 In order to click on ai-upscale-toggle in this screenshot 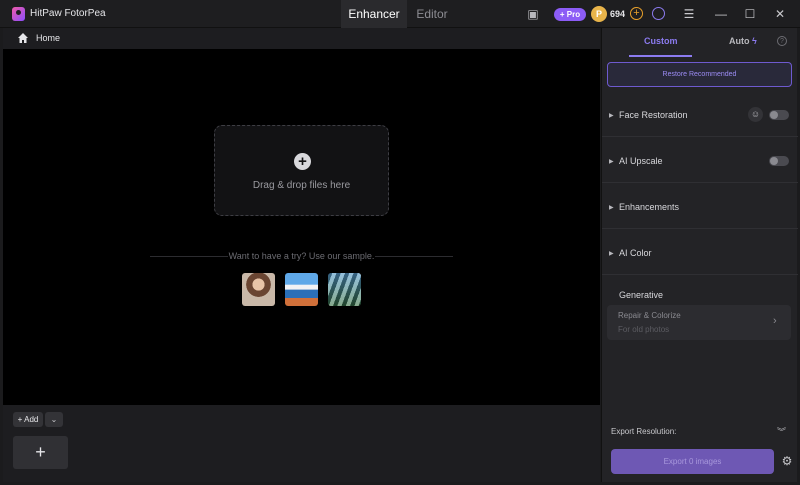, I will do `click(779, 161)`.